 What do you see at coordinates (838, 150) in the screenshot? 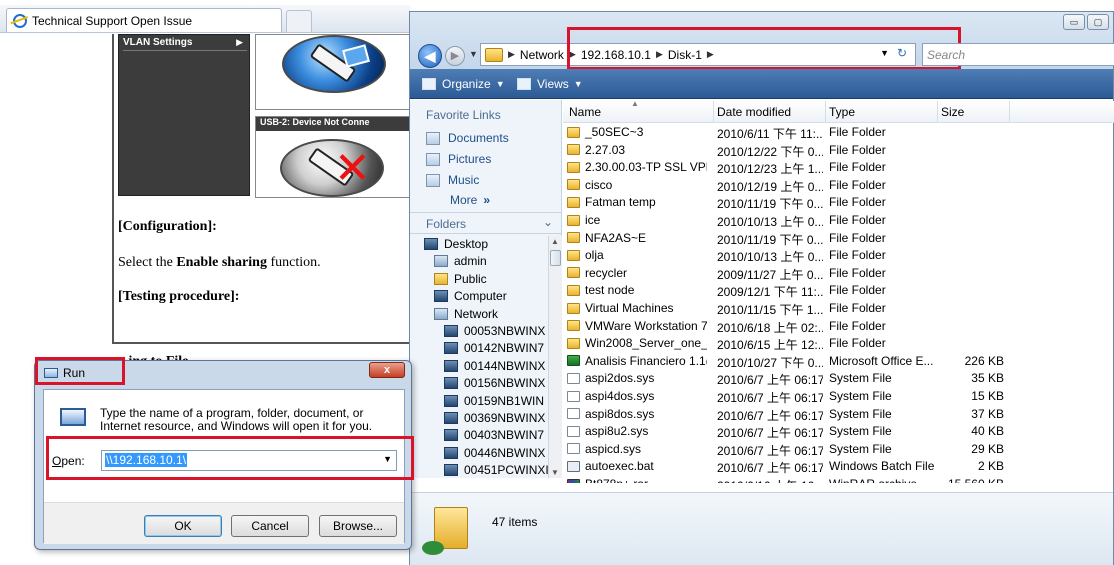
I see `file-row: 2.27.03 2010/12/22 下午 0... File Folder` at bounding box center [838, 150].